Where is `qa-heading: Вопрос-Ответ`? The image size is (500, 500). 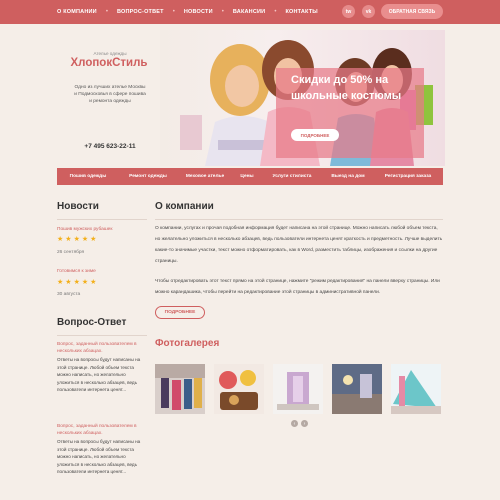 qa-heading: Вопрос-Ответ is located at coordinates (92, 322).